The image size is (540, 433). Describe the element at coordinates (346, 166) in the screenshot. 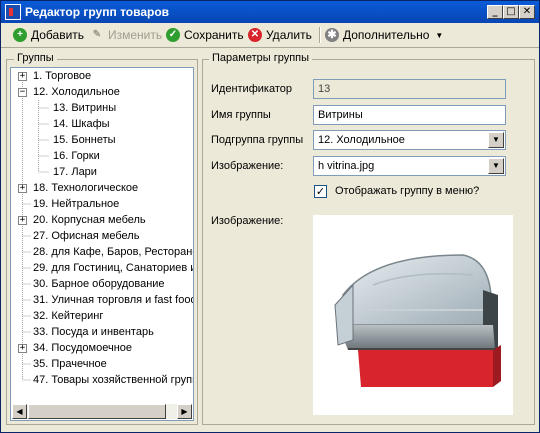

I see `image-value: h vitrina.jpg` at that location.